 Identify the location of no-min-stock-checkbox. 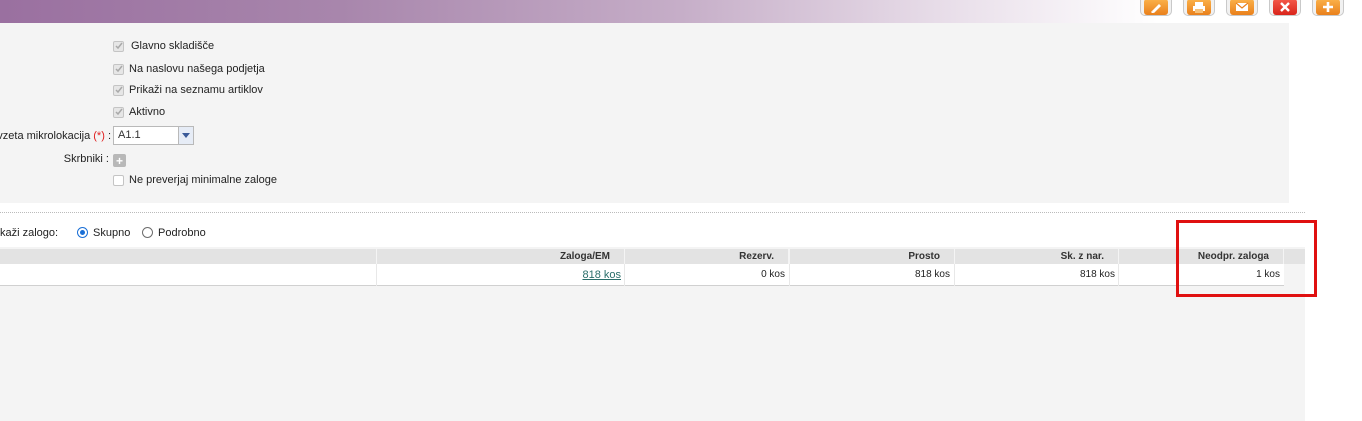
(118, 180).